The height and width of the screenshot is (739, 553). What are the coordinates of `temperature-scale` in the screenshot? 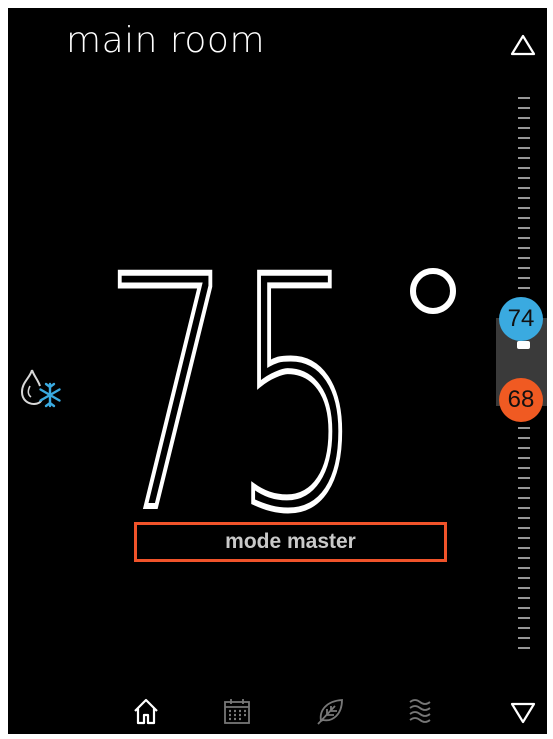 It's located at (523, 376).